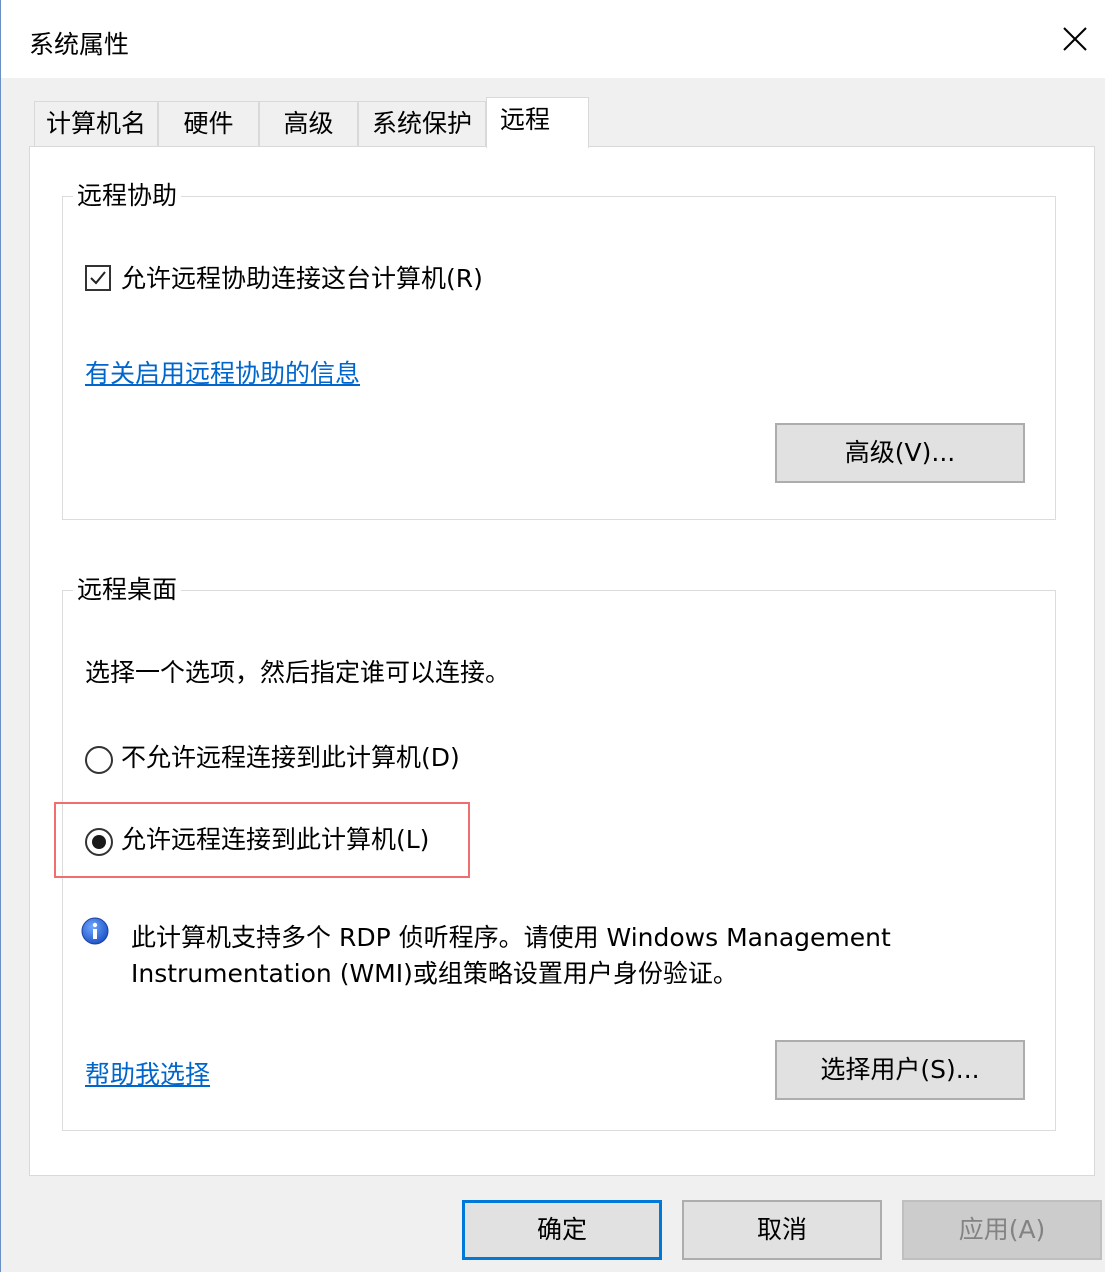 This screenshot has width=1105, height=1272. What do you see at coordinates (96, 124) in the screenshot?
I see `tab-computer-name: 计算机名` at bounding box center [96, 124].